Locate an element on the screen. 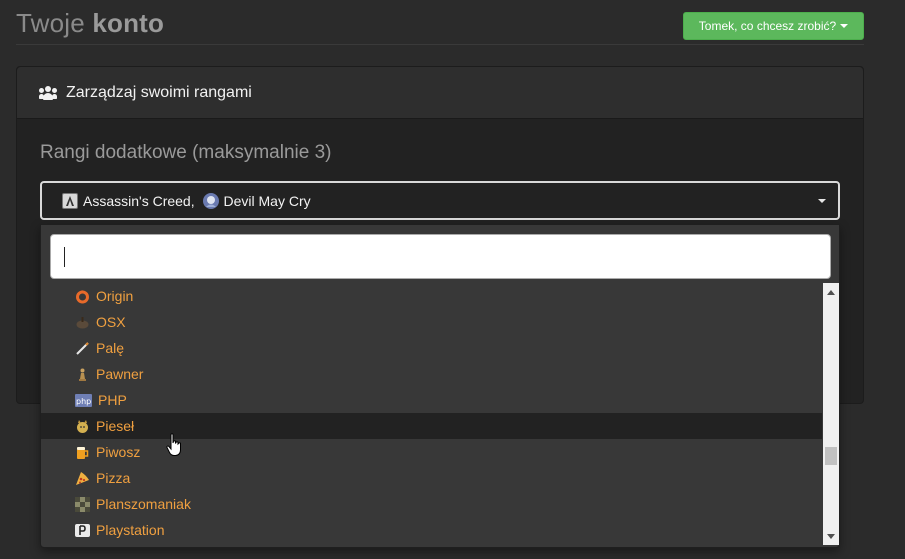 The width and height of the screenshot is (905, 559). ranks-search-field is located at coordinates (440, 256).